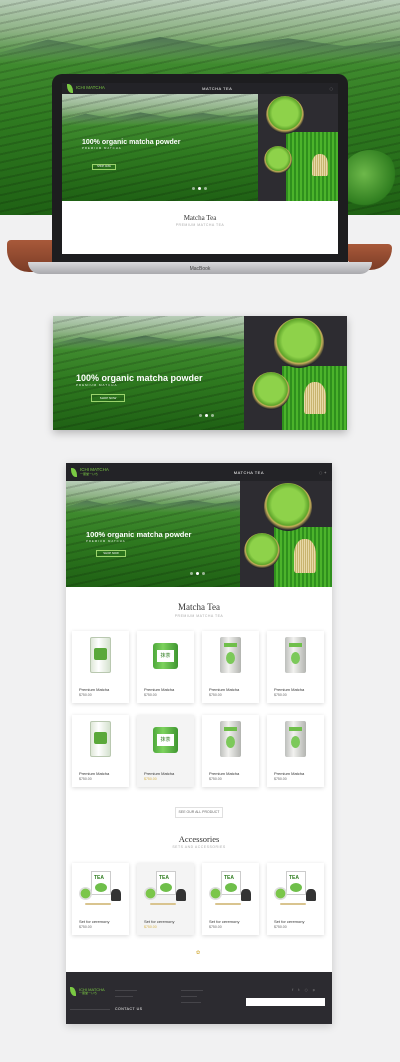  Describe the element at coordinates (200, 269) in the screenshot. I see `laptop-brand: MacBook` at that location.